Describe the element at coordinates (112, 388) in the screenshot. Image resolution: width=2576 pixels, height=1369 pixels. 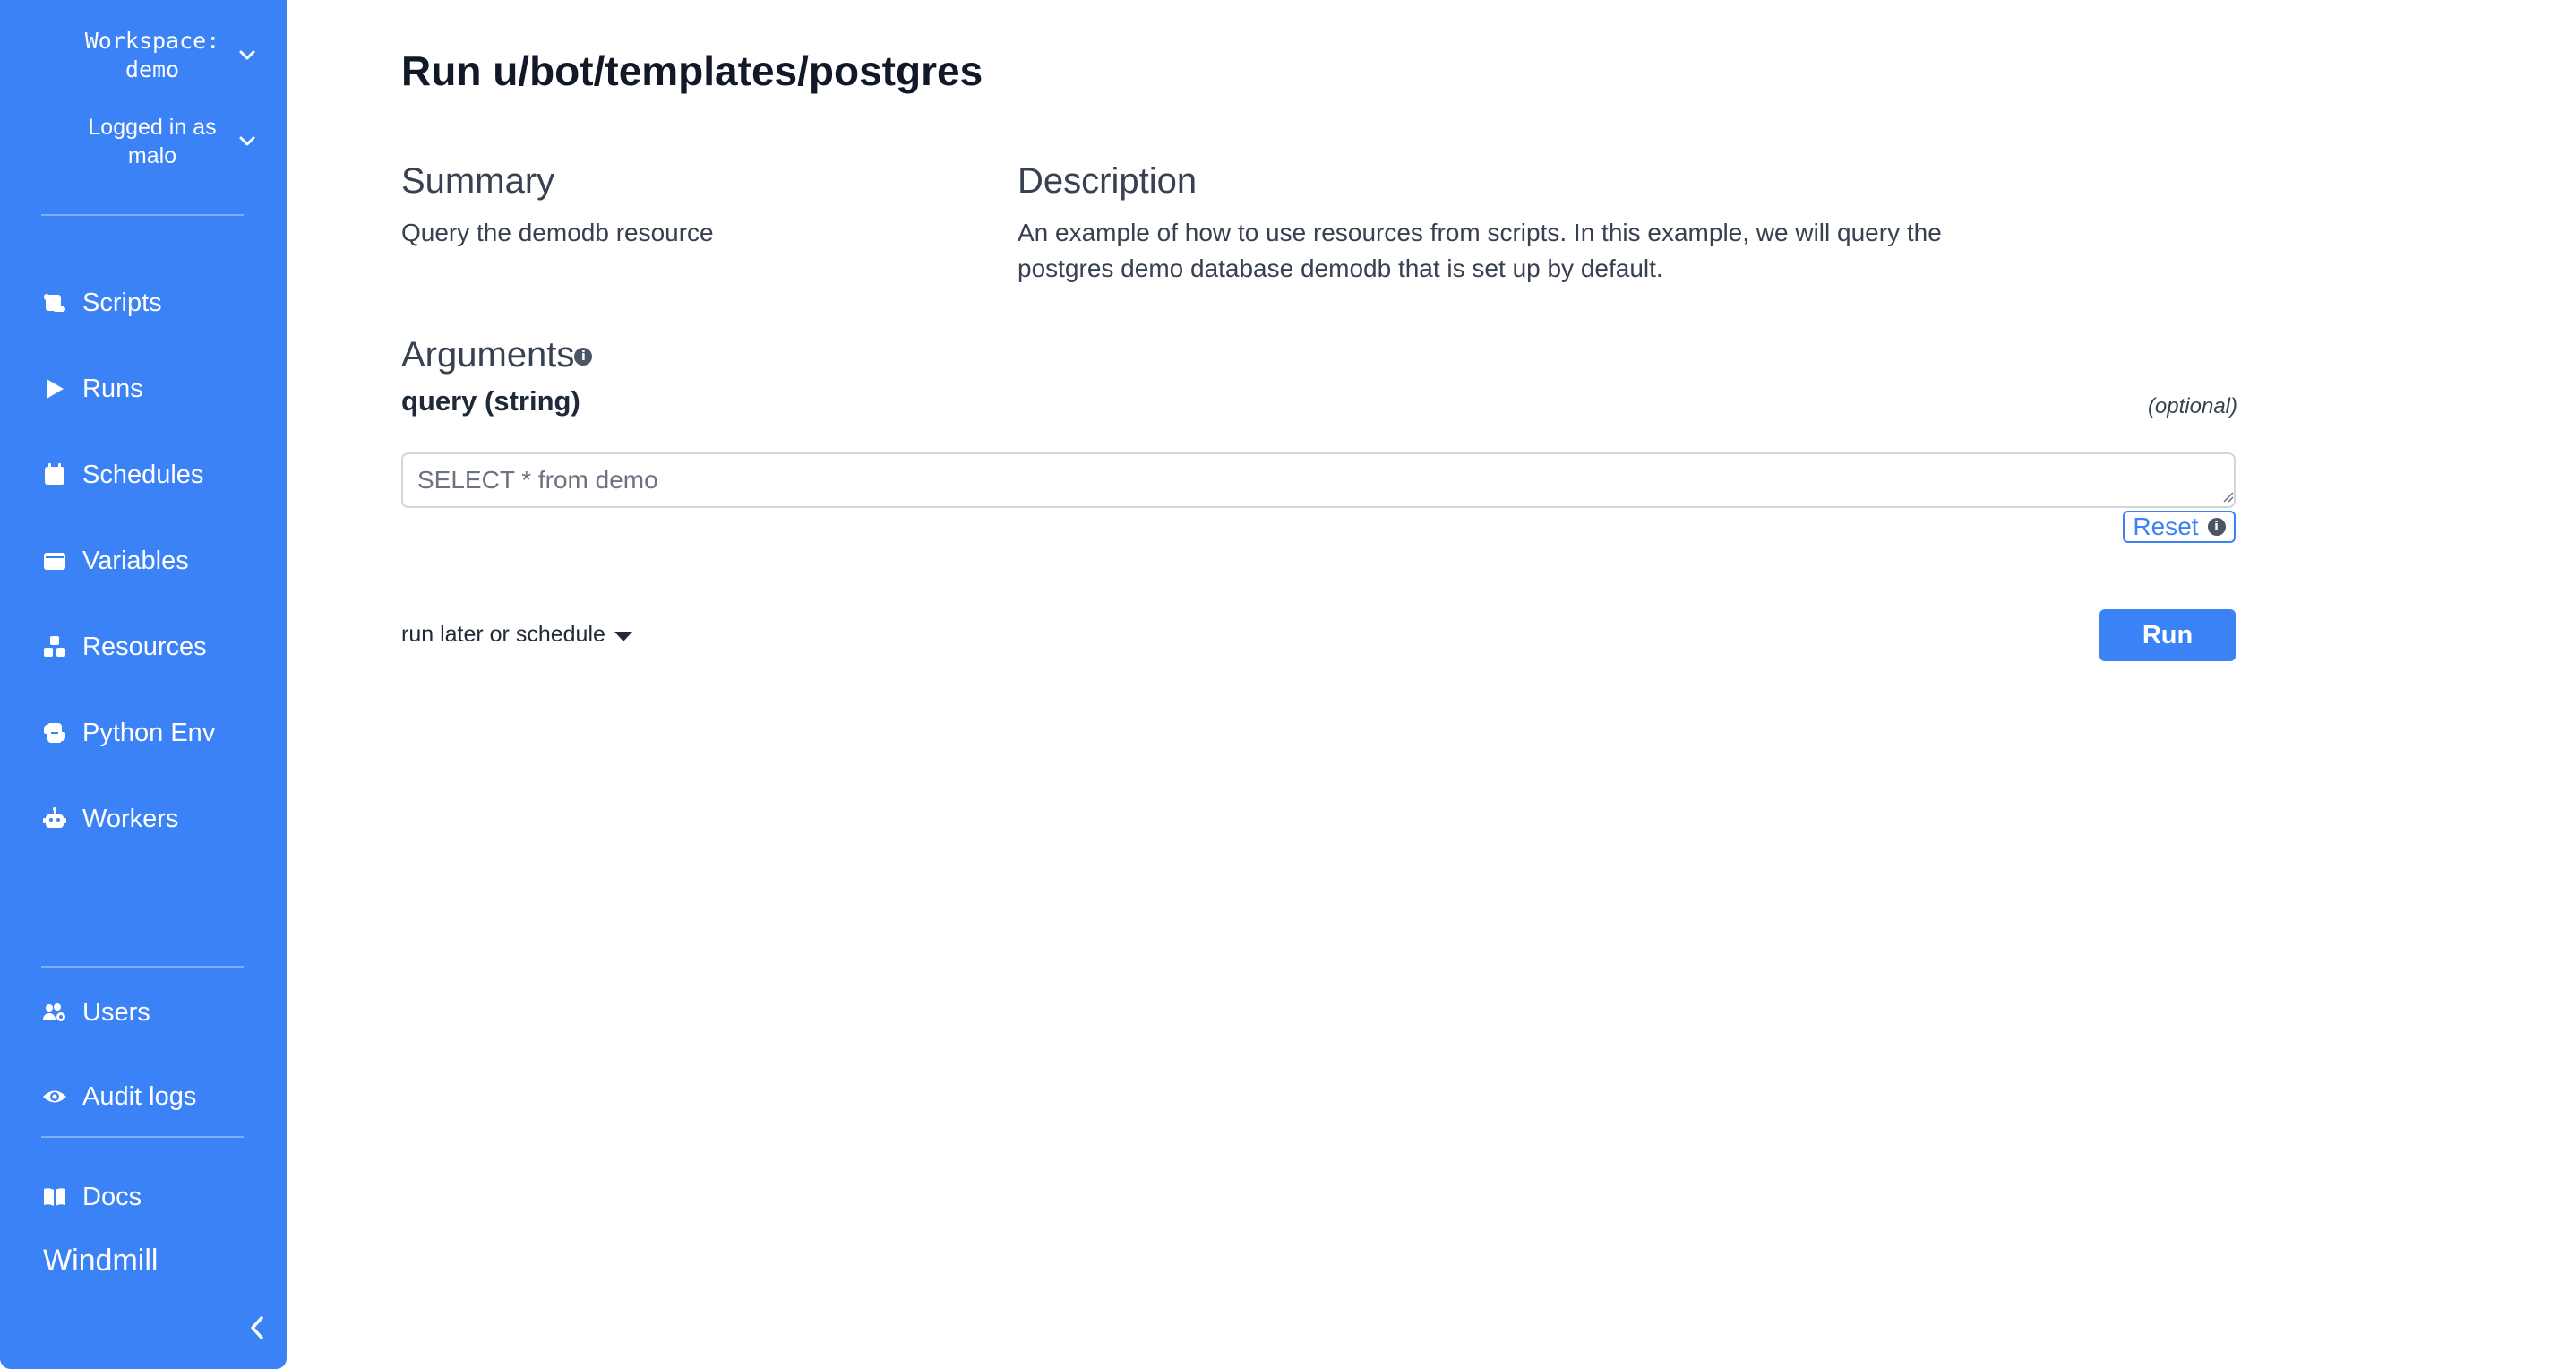
I see `sidebar-item-label: Runs` at that location.